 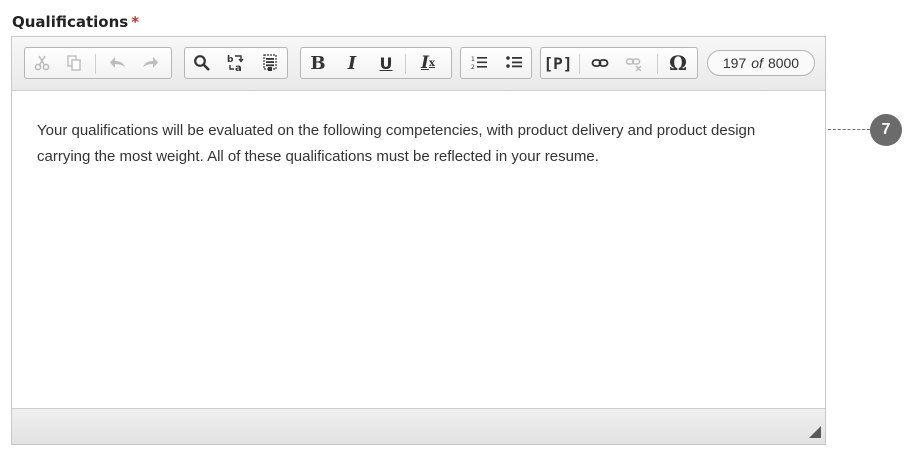 What do you see at coordinates (734, 63) in the screenshot?
I see `character-count-current: 197` at bounding box center [734, 63].